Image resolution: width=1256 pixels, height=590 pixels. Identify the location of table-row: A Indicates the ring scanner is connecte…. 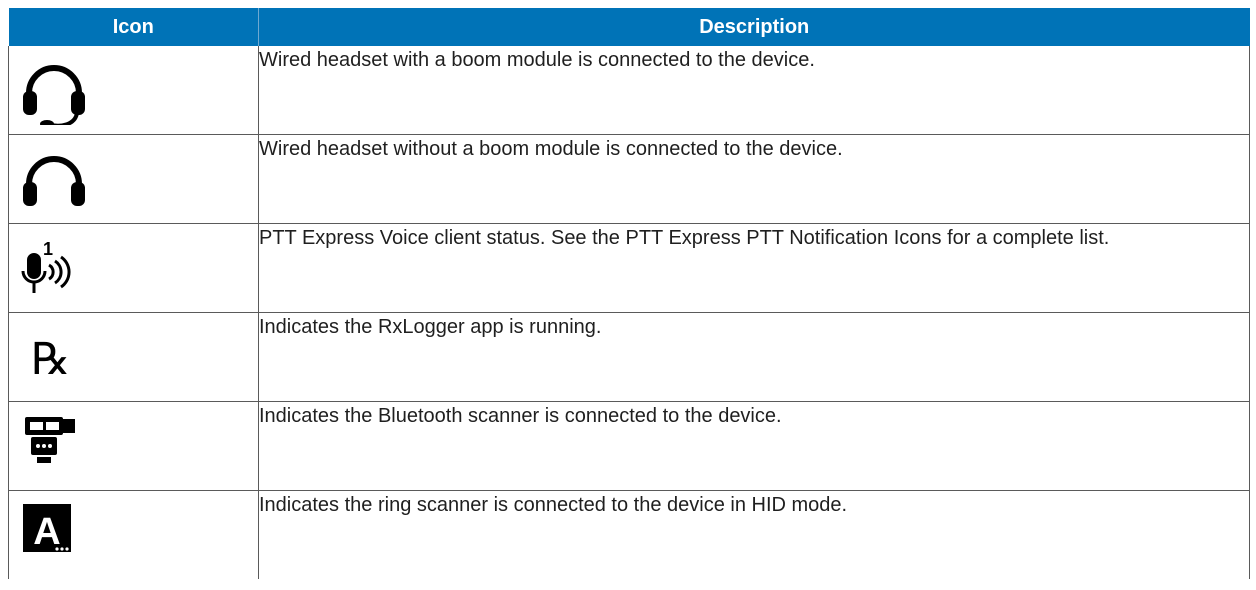
(629, 534).